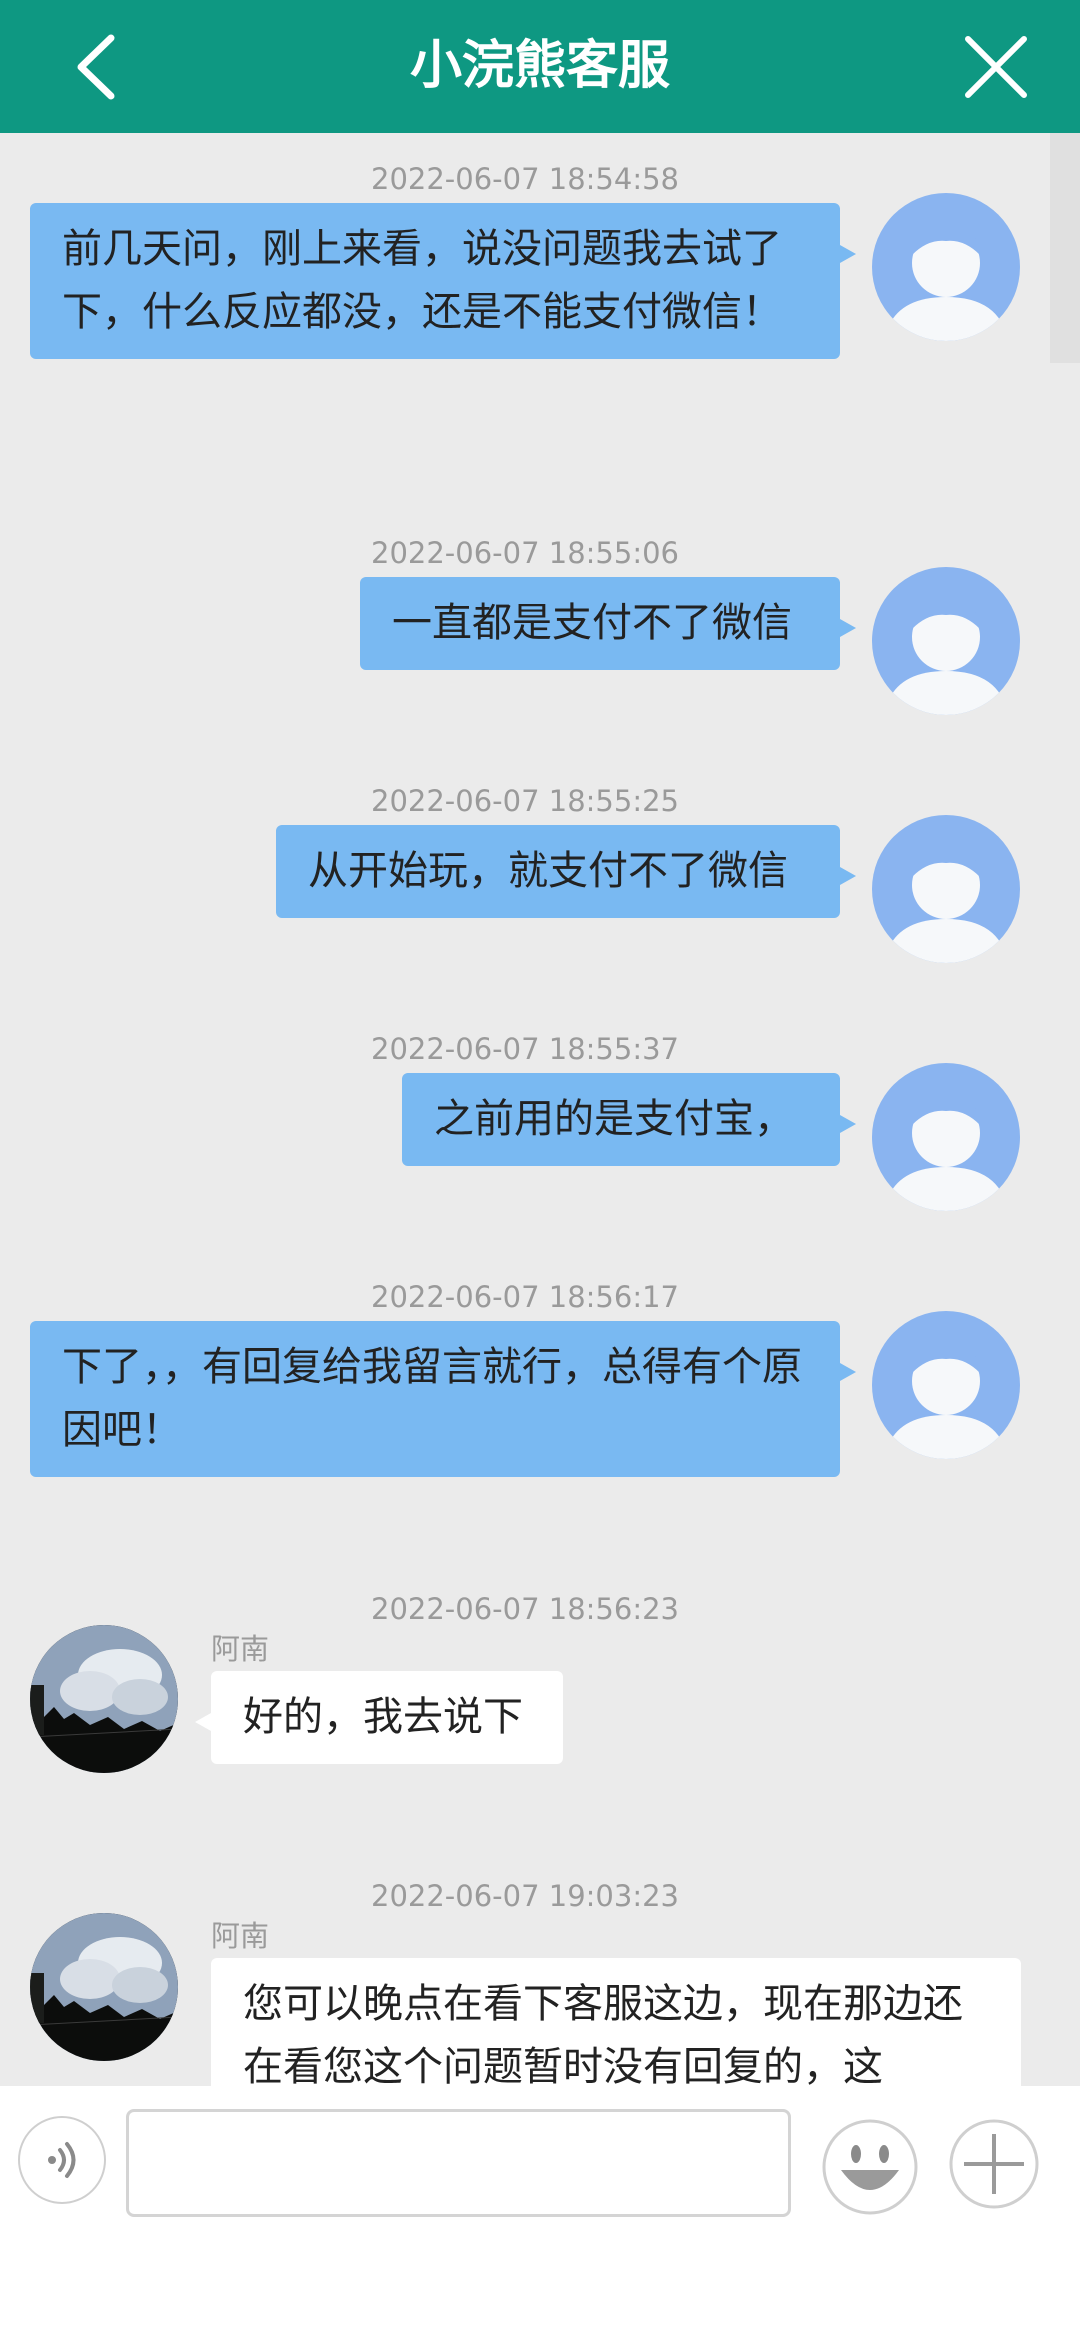 This screenshot has width=1080, height=2340. I want to click on message-timestamp: 2022-06-07 18:55:37, so click(525, 1049).